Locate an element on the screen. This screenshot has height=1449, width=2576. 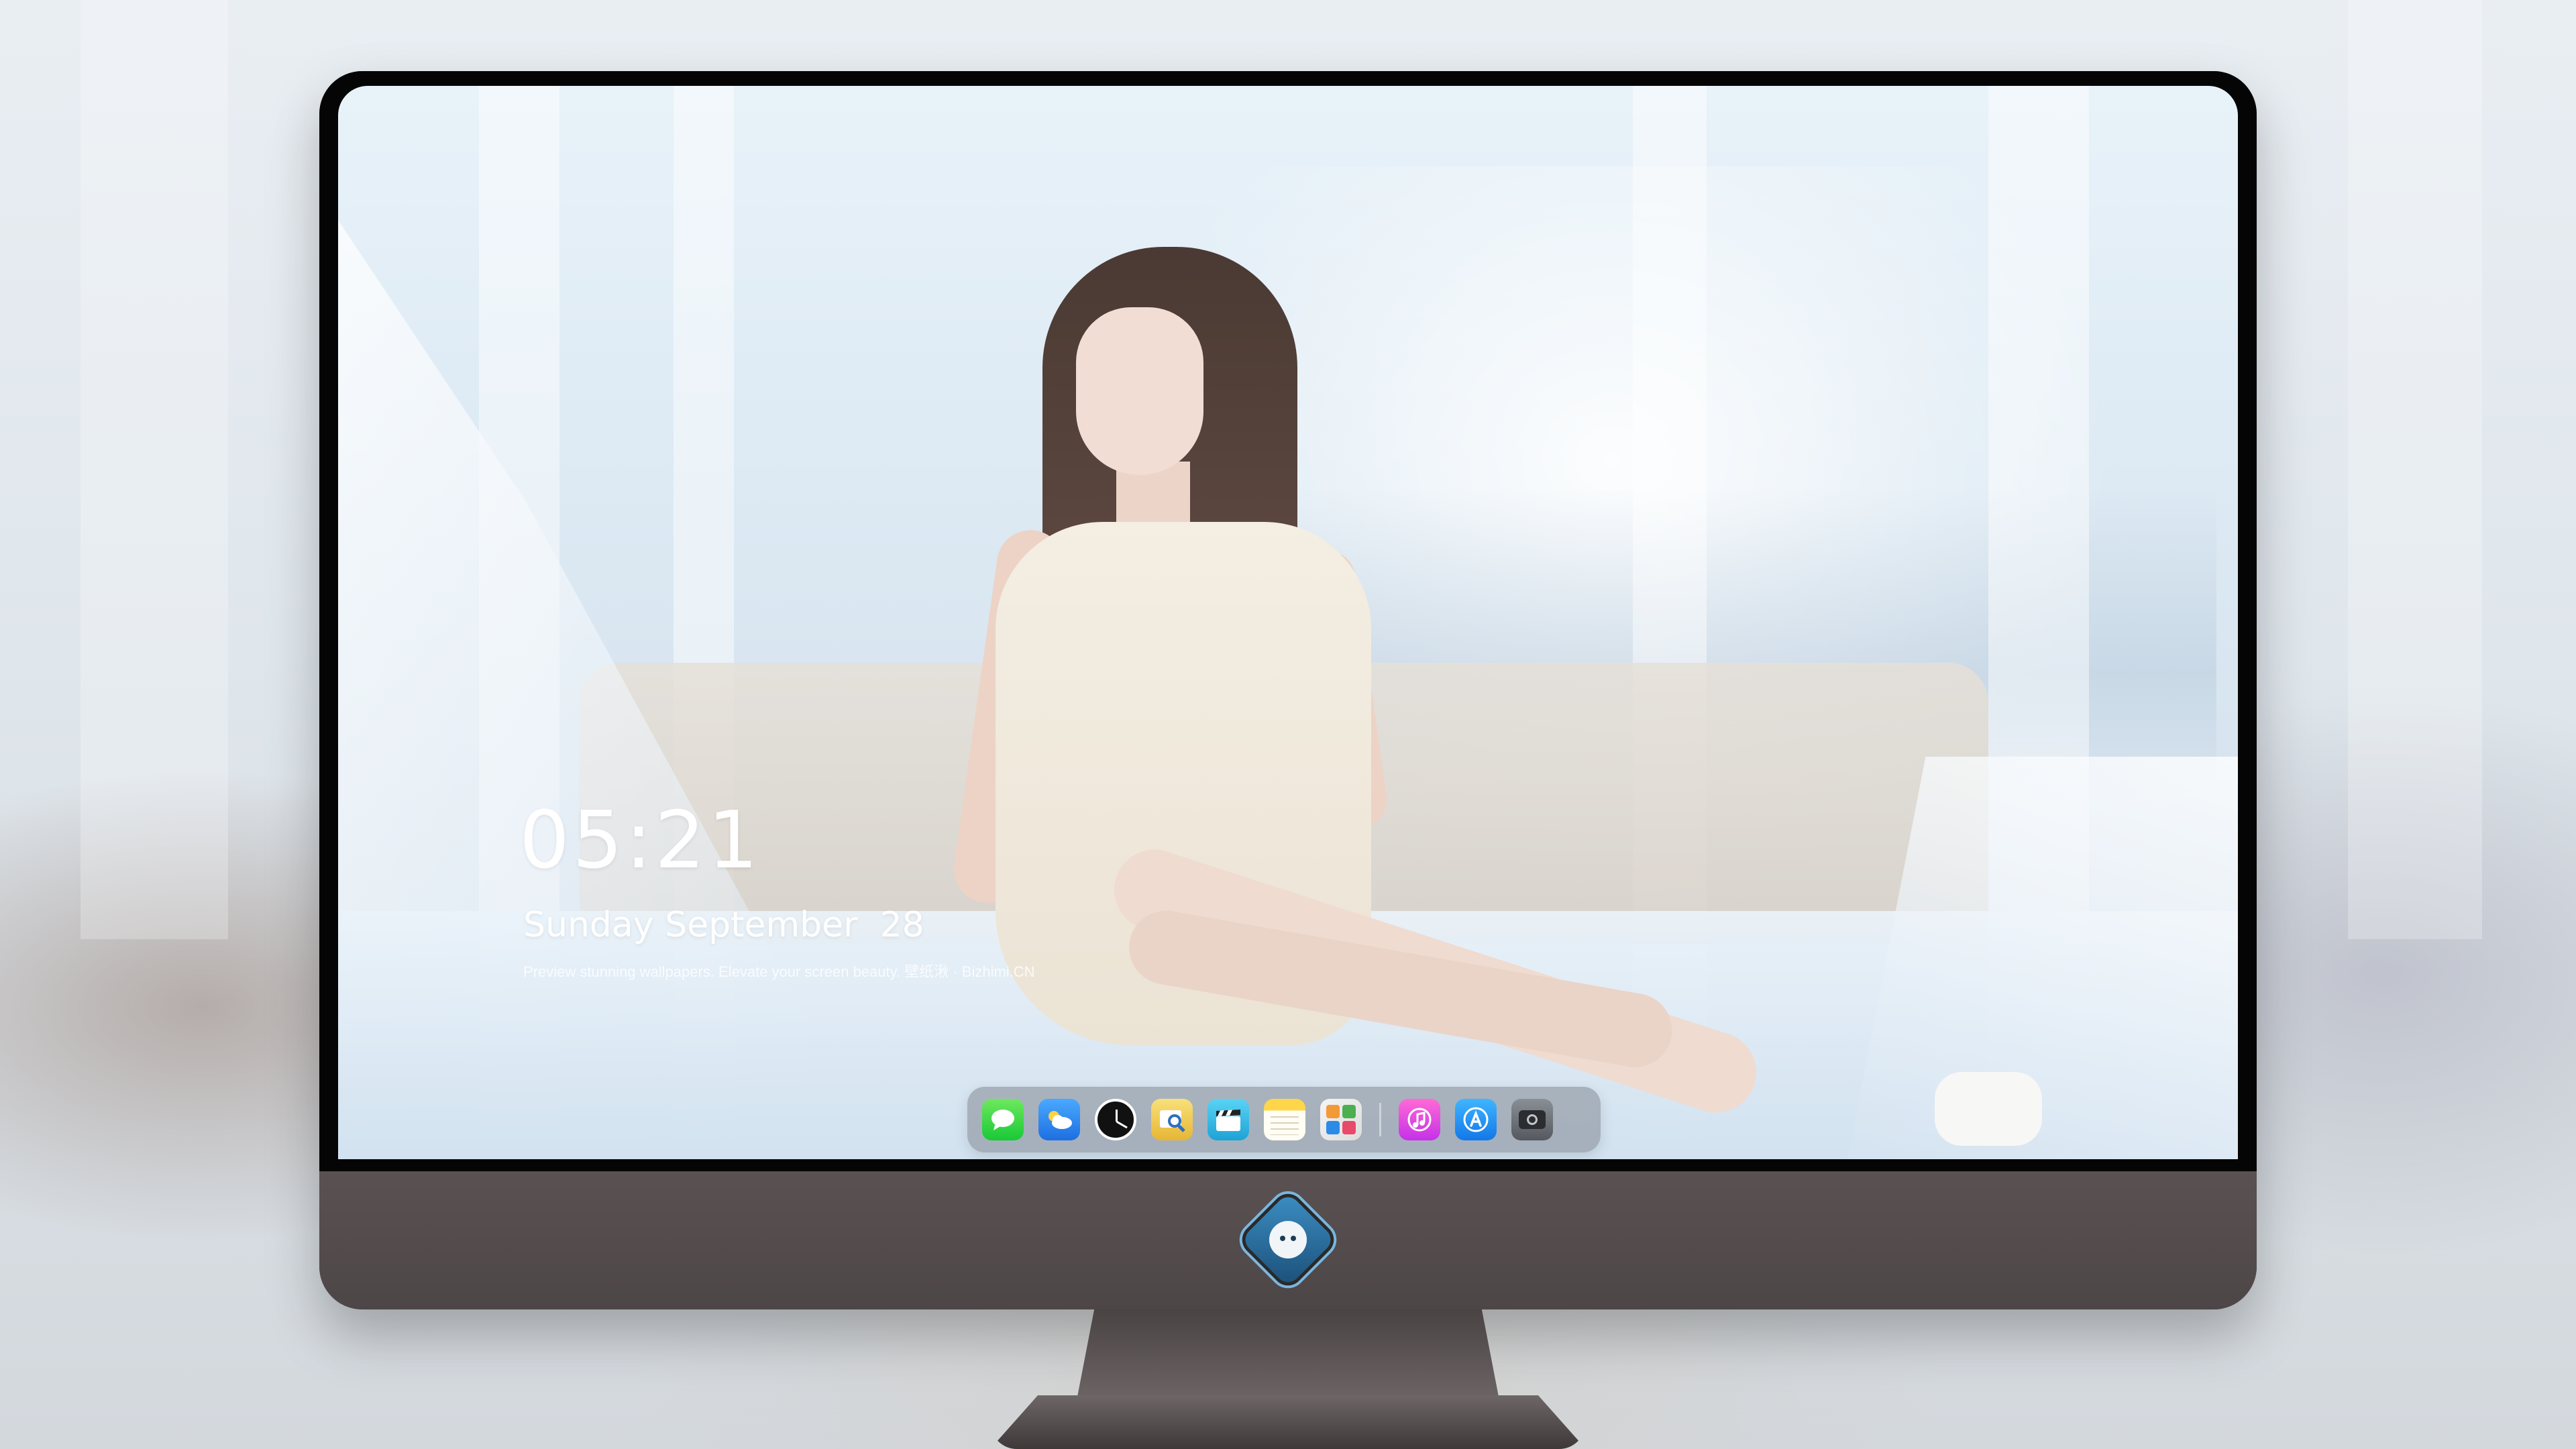
lockscreen-date: Sunday September 28 is located at coordinates (723, 925).